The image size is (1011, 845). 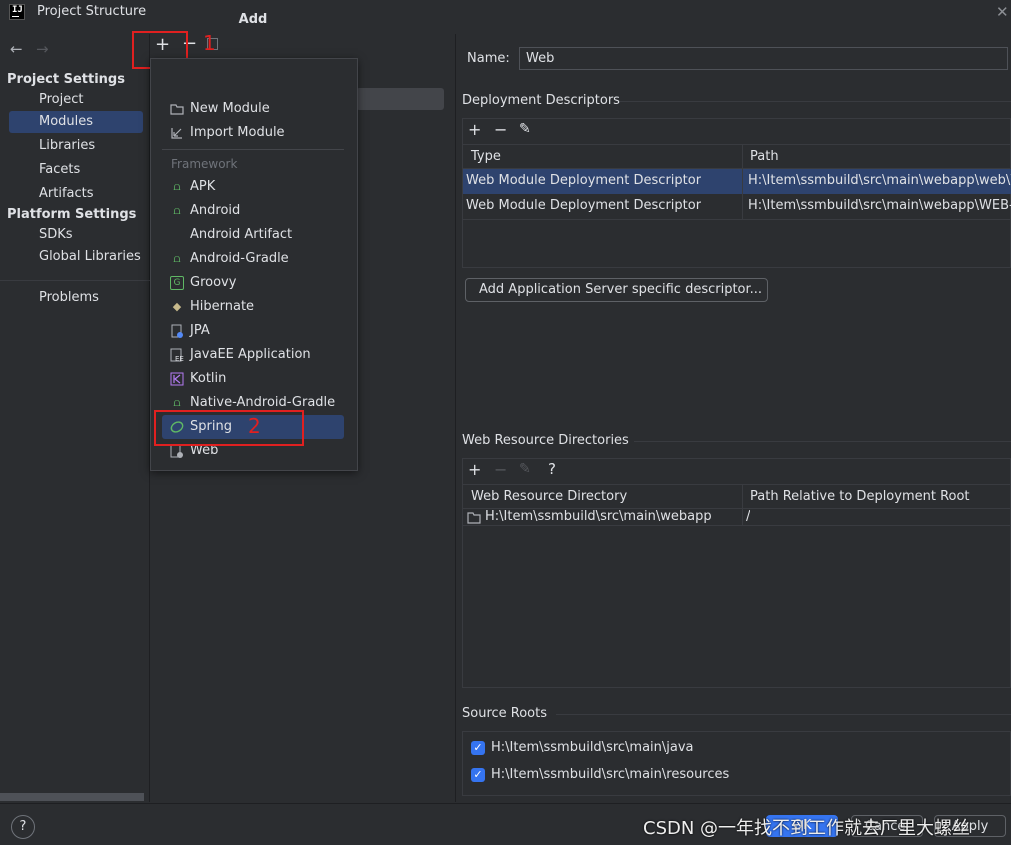 I want to click on sidebar-item-problems: Problems, so click(x=76, y=298).